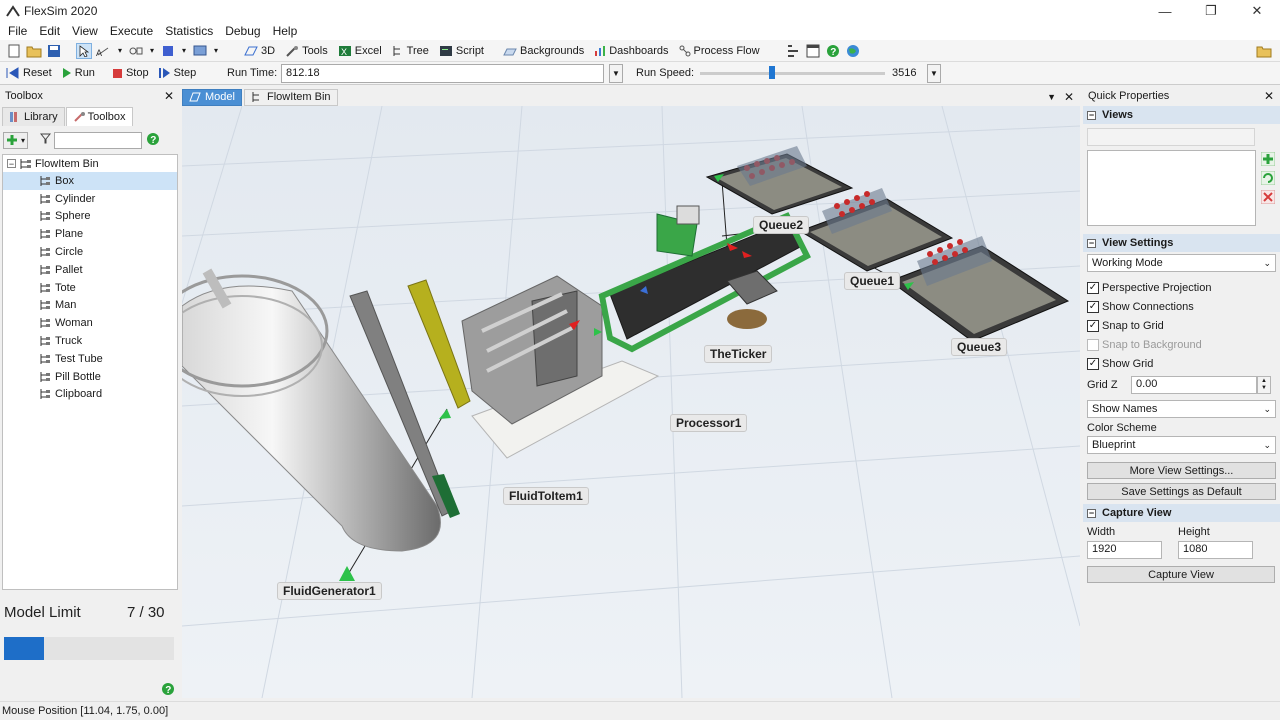  I want to click on tree-root-flowitem-bin: − FlowItem Bin, so click(90, 163).